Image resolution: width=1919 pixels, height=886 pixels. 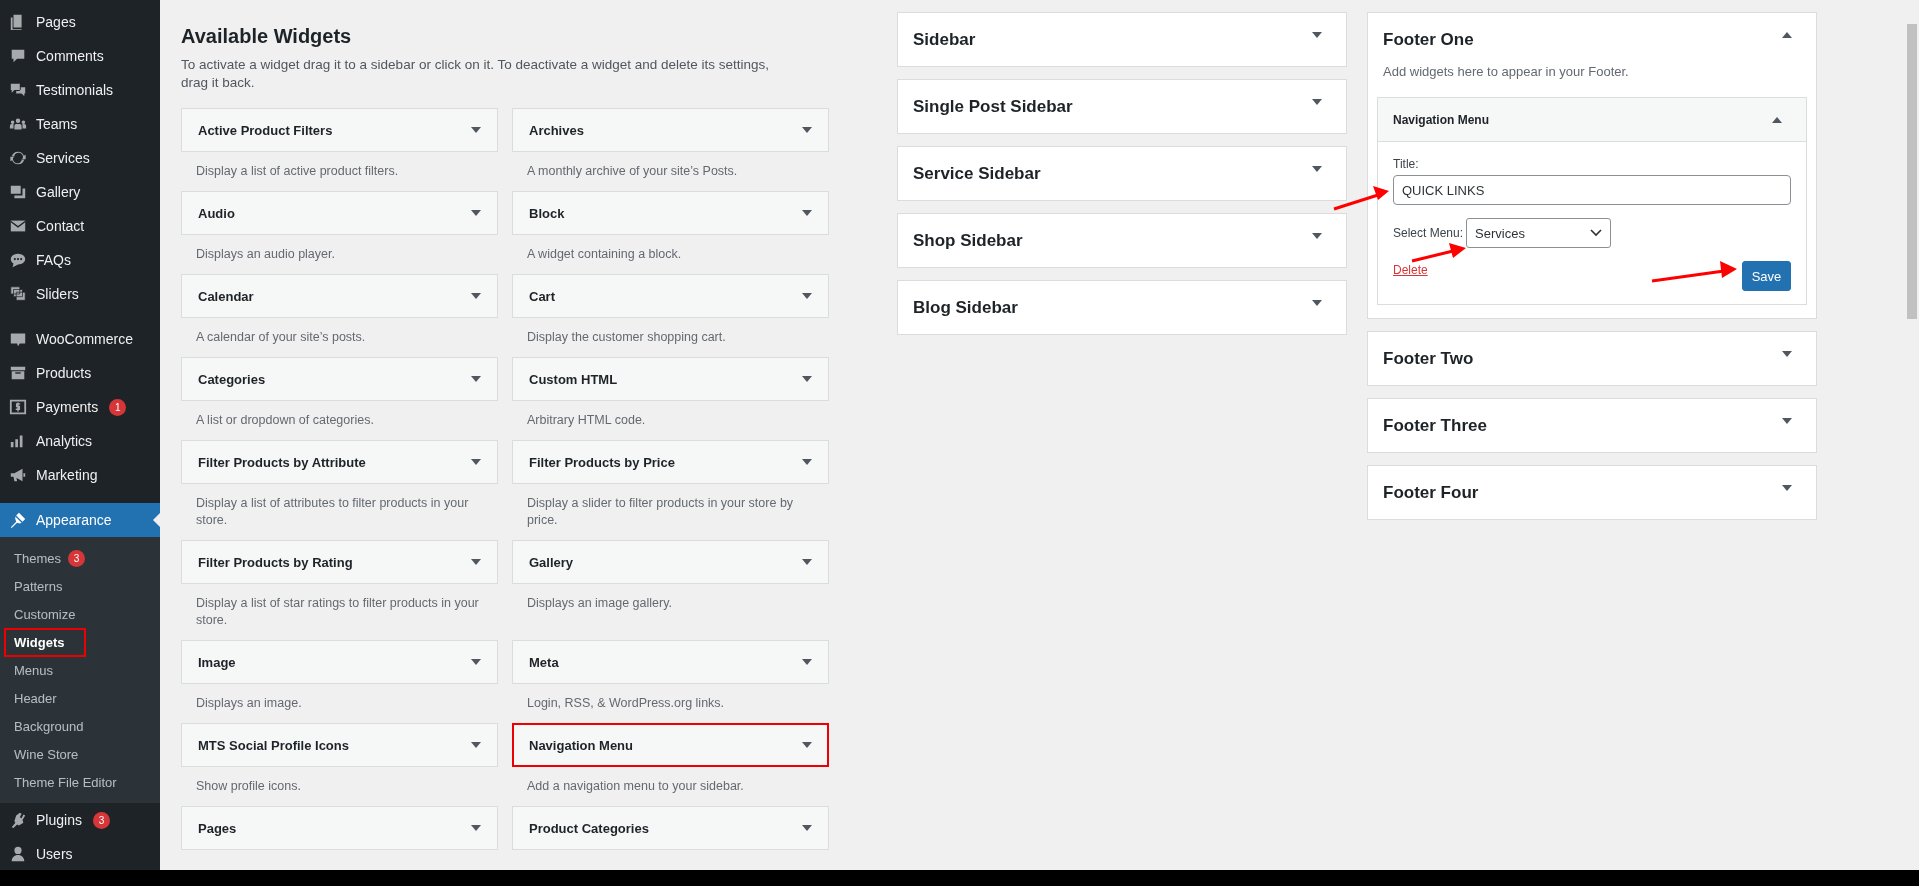 What do you see at coordinates (337, 612) in the screenshot?
I see `widget-description: Display a list of star ratings to filter products in your store.` at bounding box center [337, 612].